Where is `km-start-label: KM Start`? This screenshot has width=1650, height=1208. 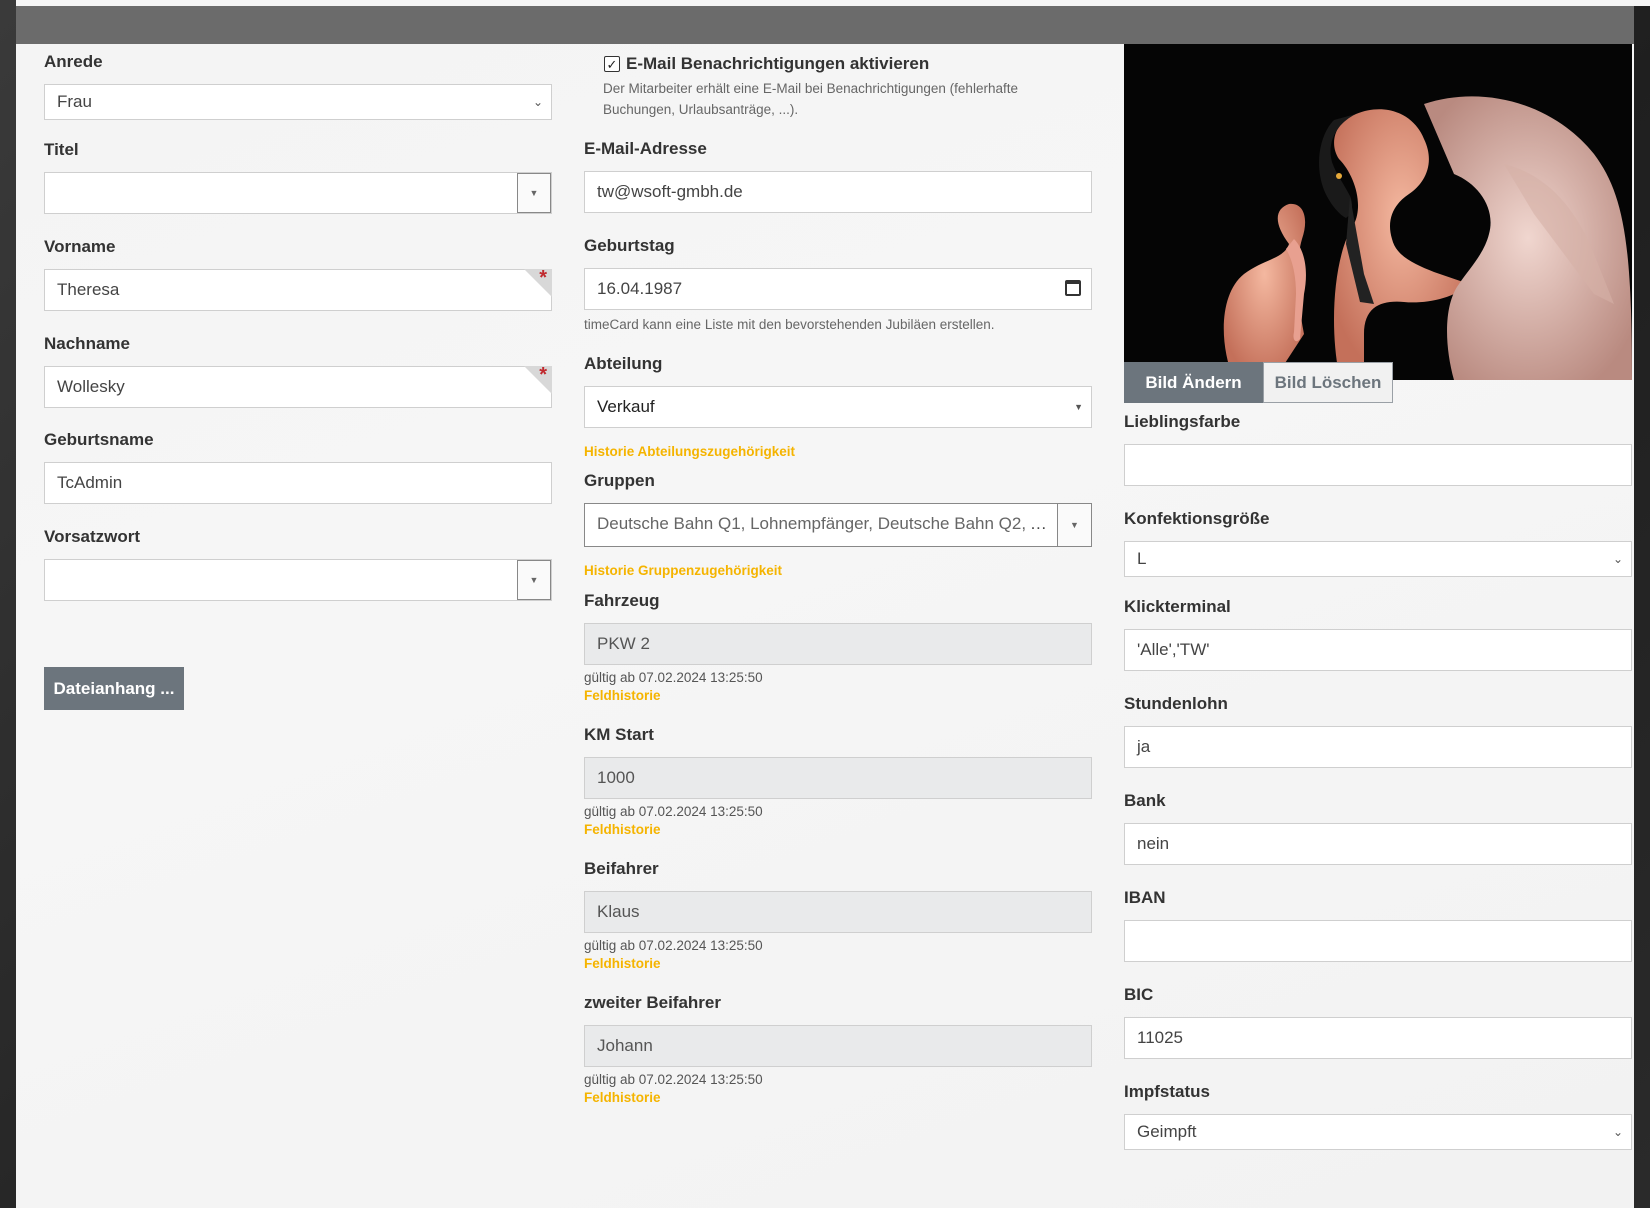 km-start-label: KM Start is located at coordinates (619, 734).